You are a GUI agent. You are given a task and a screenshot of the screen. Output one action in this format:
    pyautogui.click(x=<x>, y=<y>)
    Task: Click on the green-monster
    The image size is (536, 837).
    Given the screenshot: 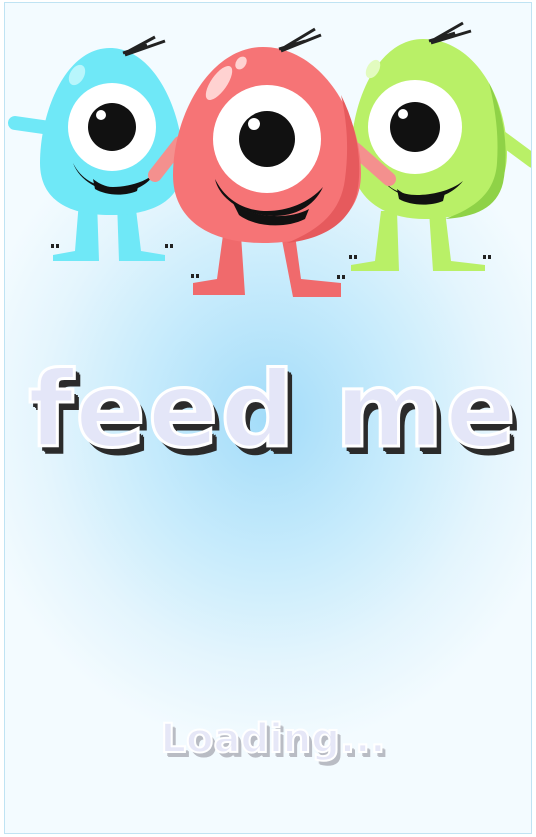 What is the action you would take?
    pyautogui.click(x=440, y=146)
    